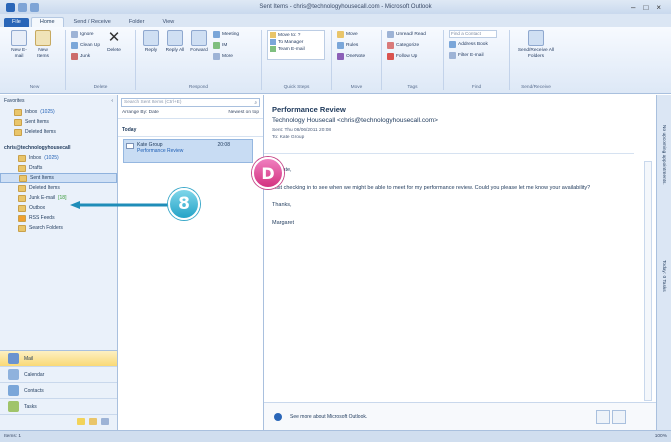 The height and width of the screenshot is (442, 671). Describe the element at coordinates (58, 168) in the screenshot. I see `folder-drafts: Drafts` at that location.